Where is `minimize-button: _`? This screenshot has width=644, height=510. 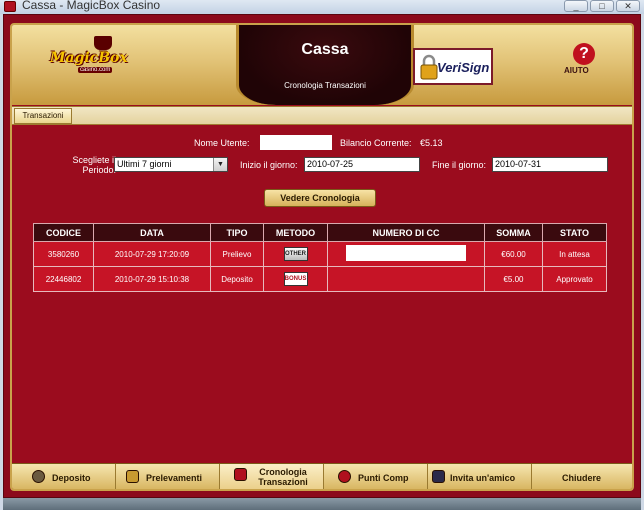 minimize-button: _ is located at coordinates (576, 6).